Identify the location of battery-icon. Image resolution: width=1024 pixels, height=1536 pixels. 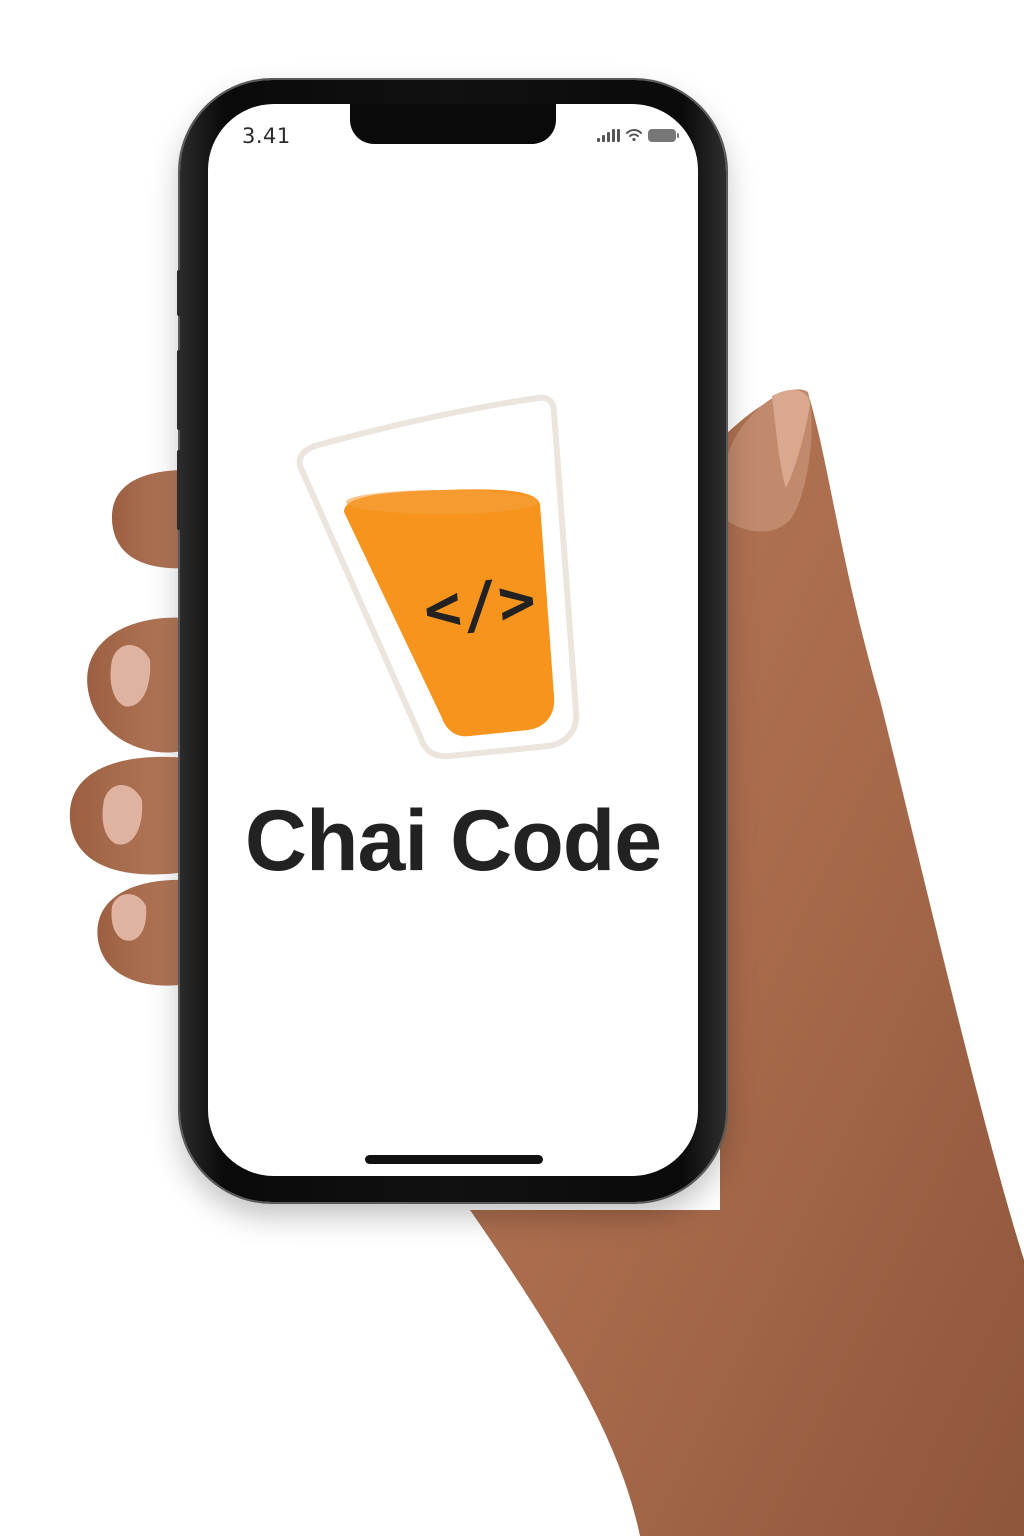
(663, 135).